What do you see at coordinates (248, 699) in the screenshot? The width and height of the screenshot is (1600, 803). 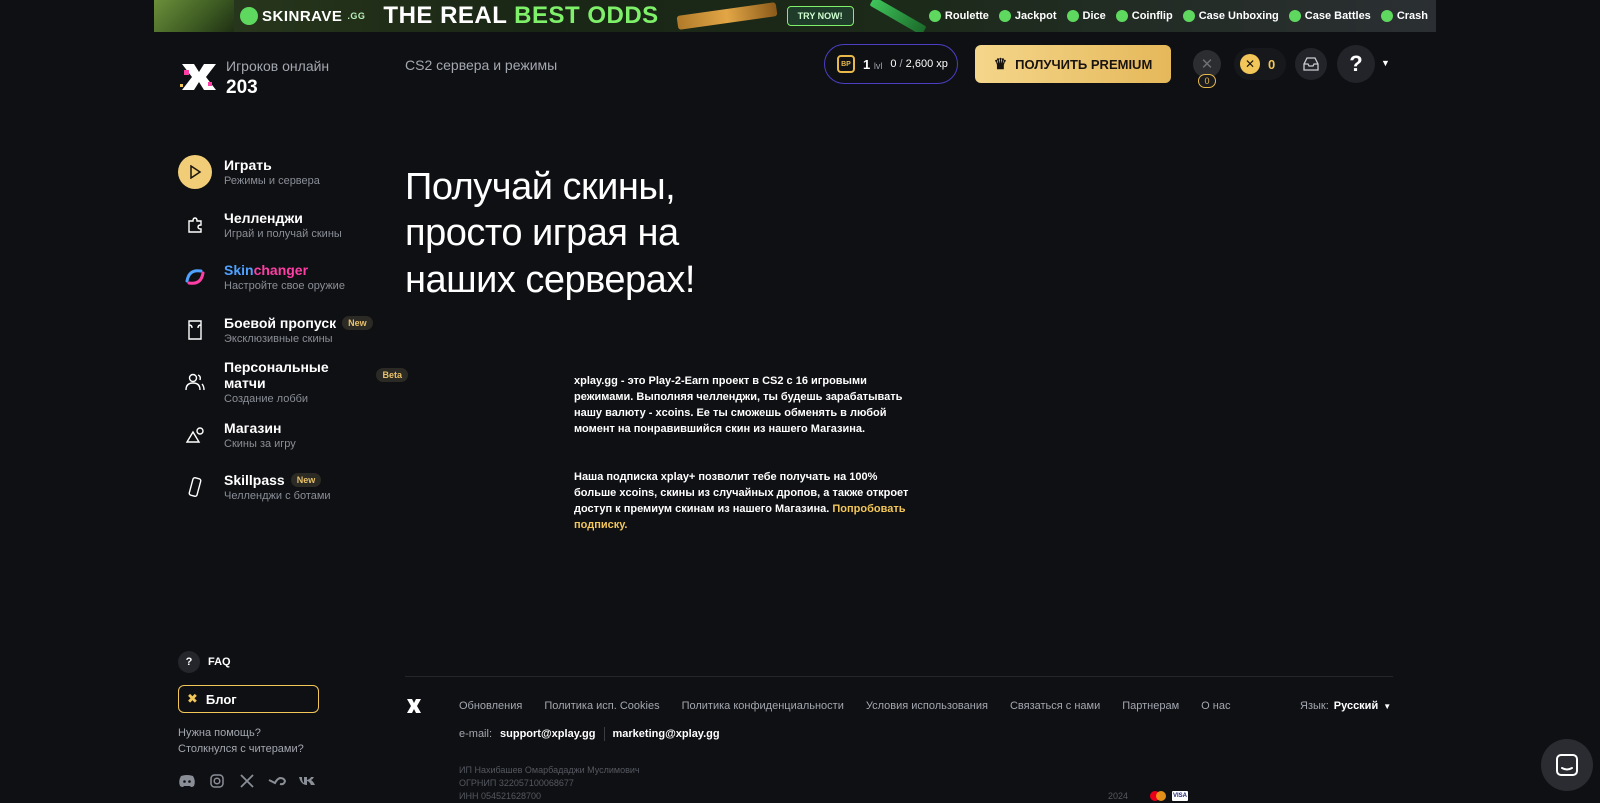 I see `blog-button: ✖ Блог` at bounding box center [248, 699].